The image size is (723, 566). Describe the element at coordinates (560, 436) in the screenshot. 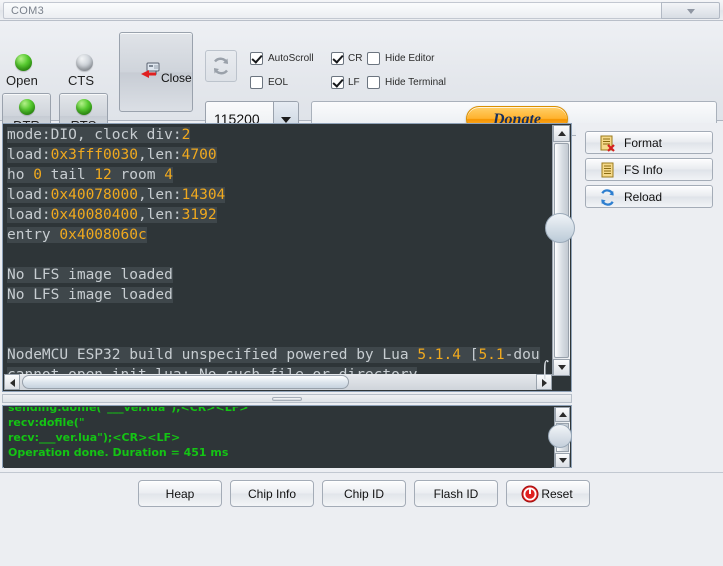

I see `log-mouse-cursor-overlay` at that location.